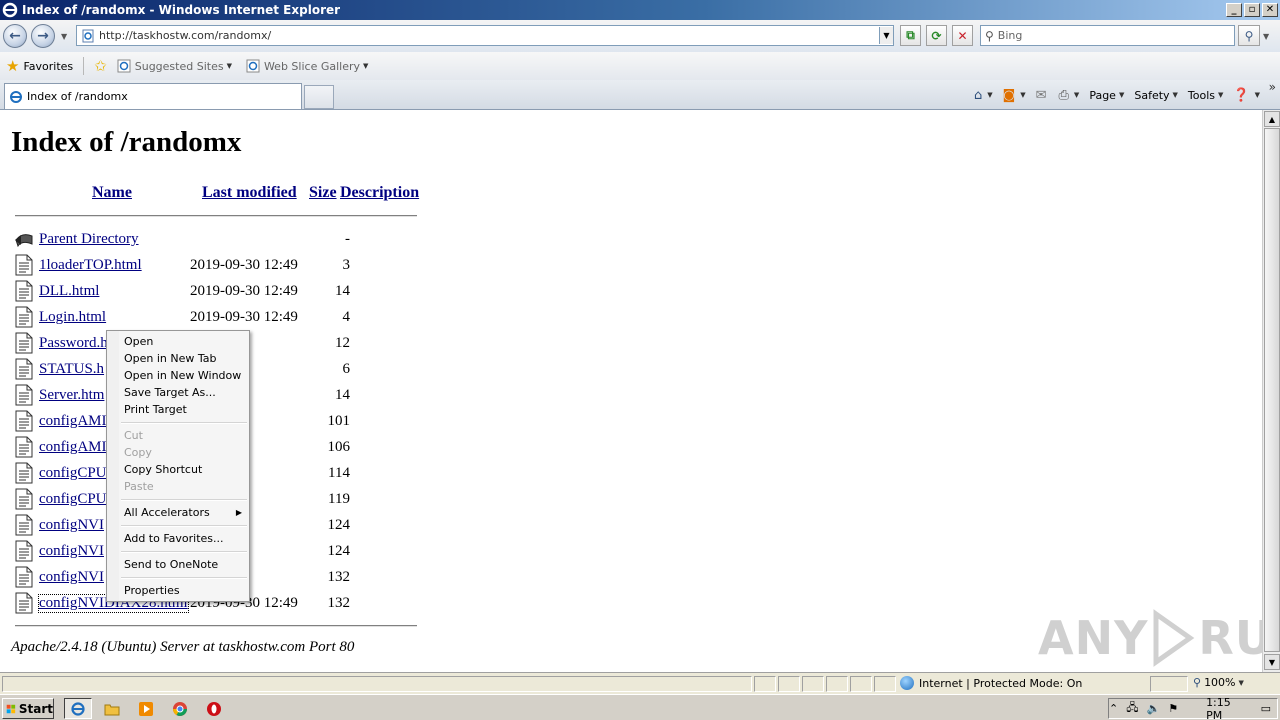  What do you see at coordinates (1113, 708) in the screenshot?
I see `show-hidden-icons-icon: ⌃` at bounding box center [1113, 708].